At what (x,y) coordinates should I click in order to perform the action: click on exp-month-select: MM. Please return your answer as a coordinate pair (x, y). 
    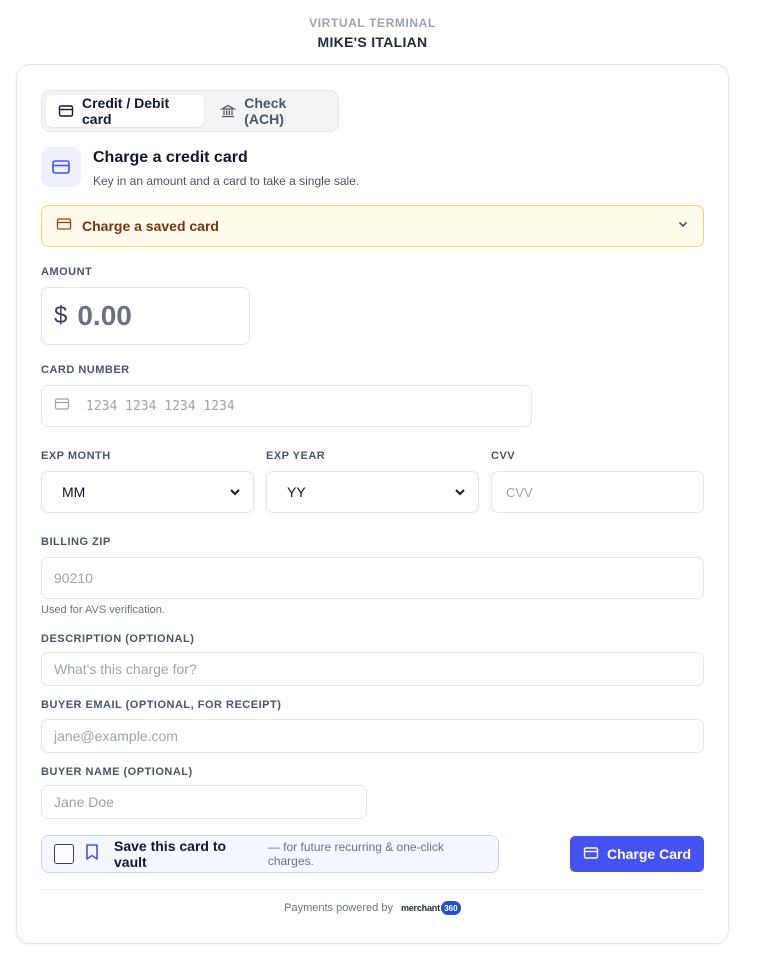
    Looking at the image, I should click on (147, 492).